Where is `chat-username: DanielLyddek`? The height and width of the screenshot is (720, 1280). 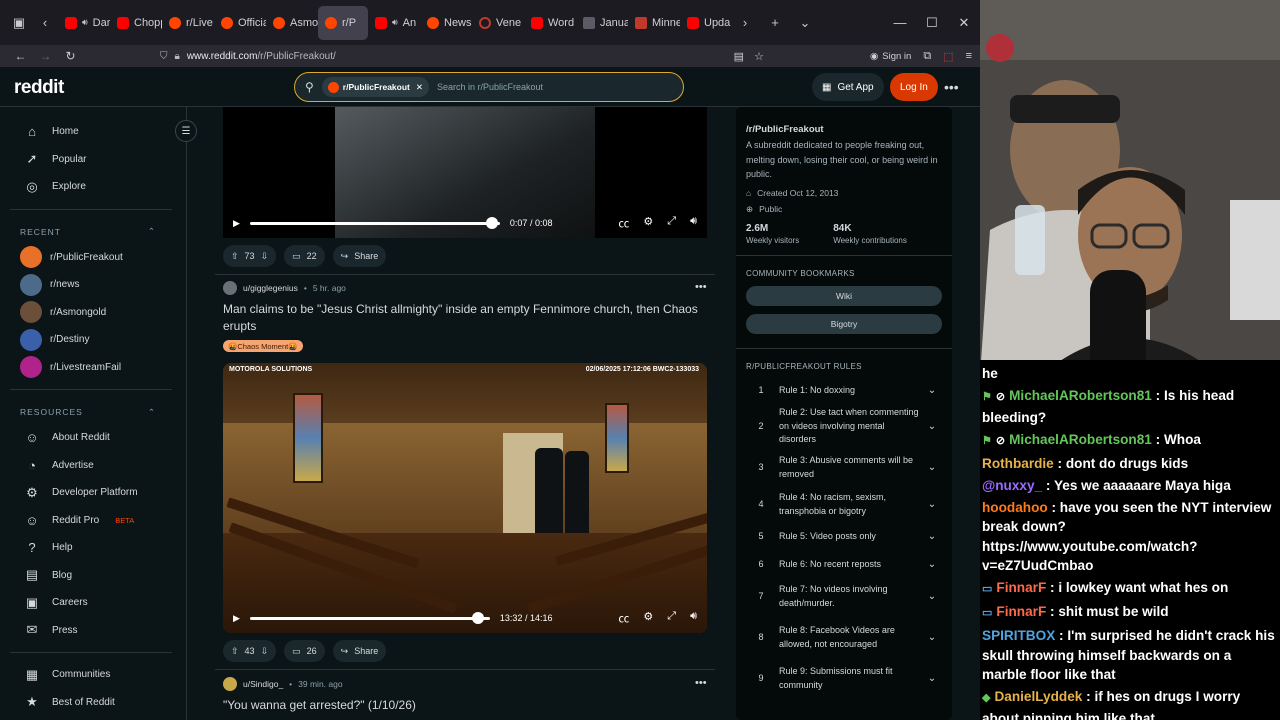
chat-username: DanielLyddek is located at coordinates (1038, 696).